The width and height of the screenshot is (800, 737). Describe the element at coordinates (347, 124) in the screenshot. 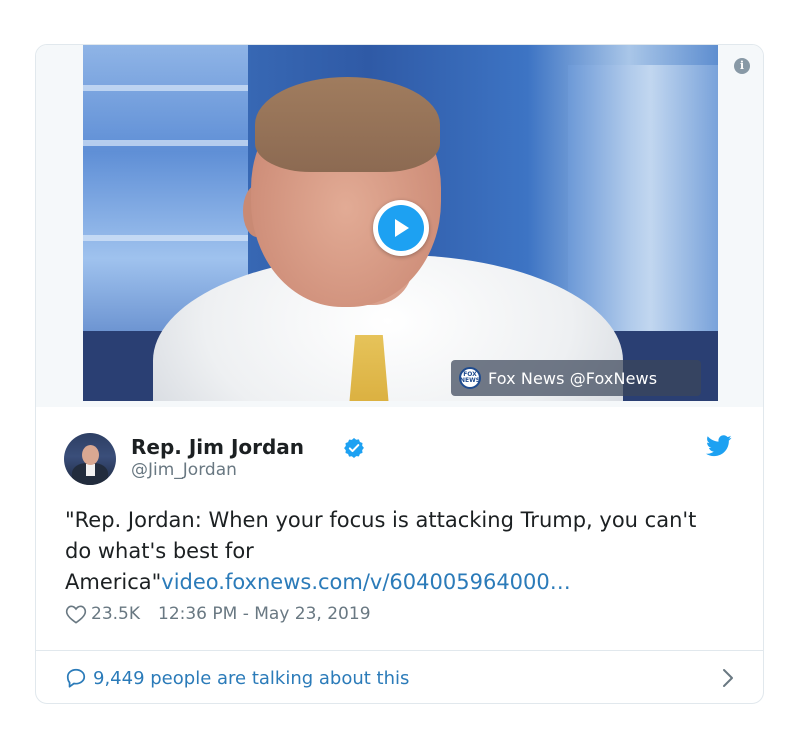

I see `person-hair` at that location.